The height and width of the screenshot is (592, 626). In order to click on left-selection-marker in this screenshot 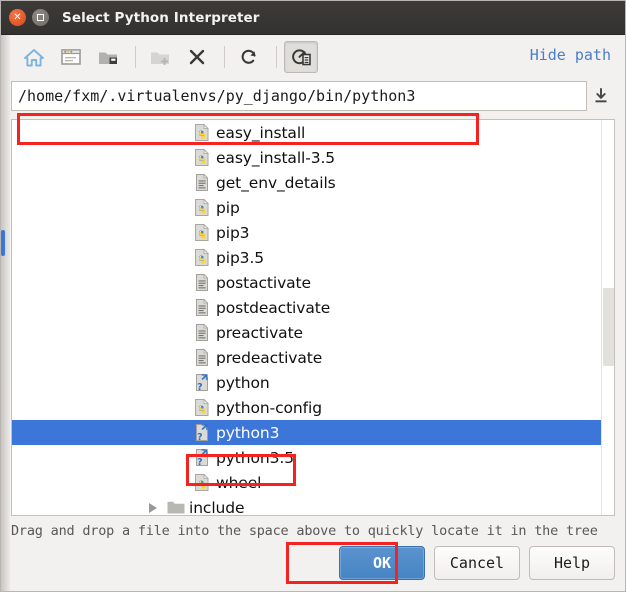, I will do `click(3, 243)`.